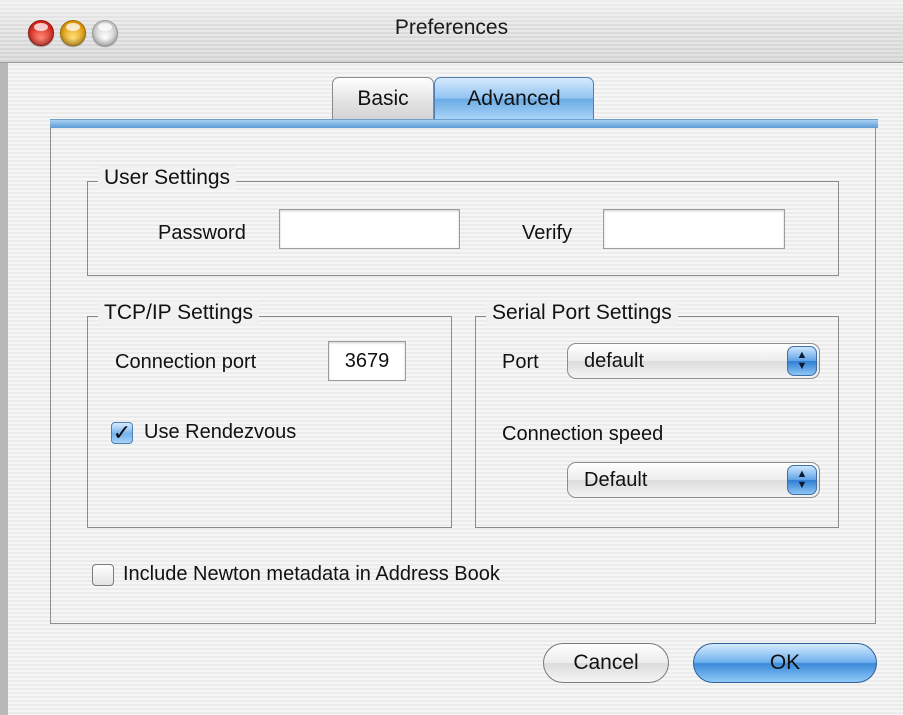 This screenshot has height=715, width=903. I want to click on checkmark-icon: ✓, so click(122, 432).